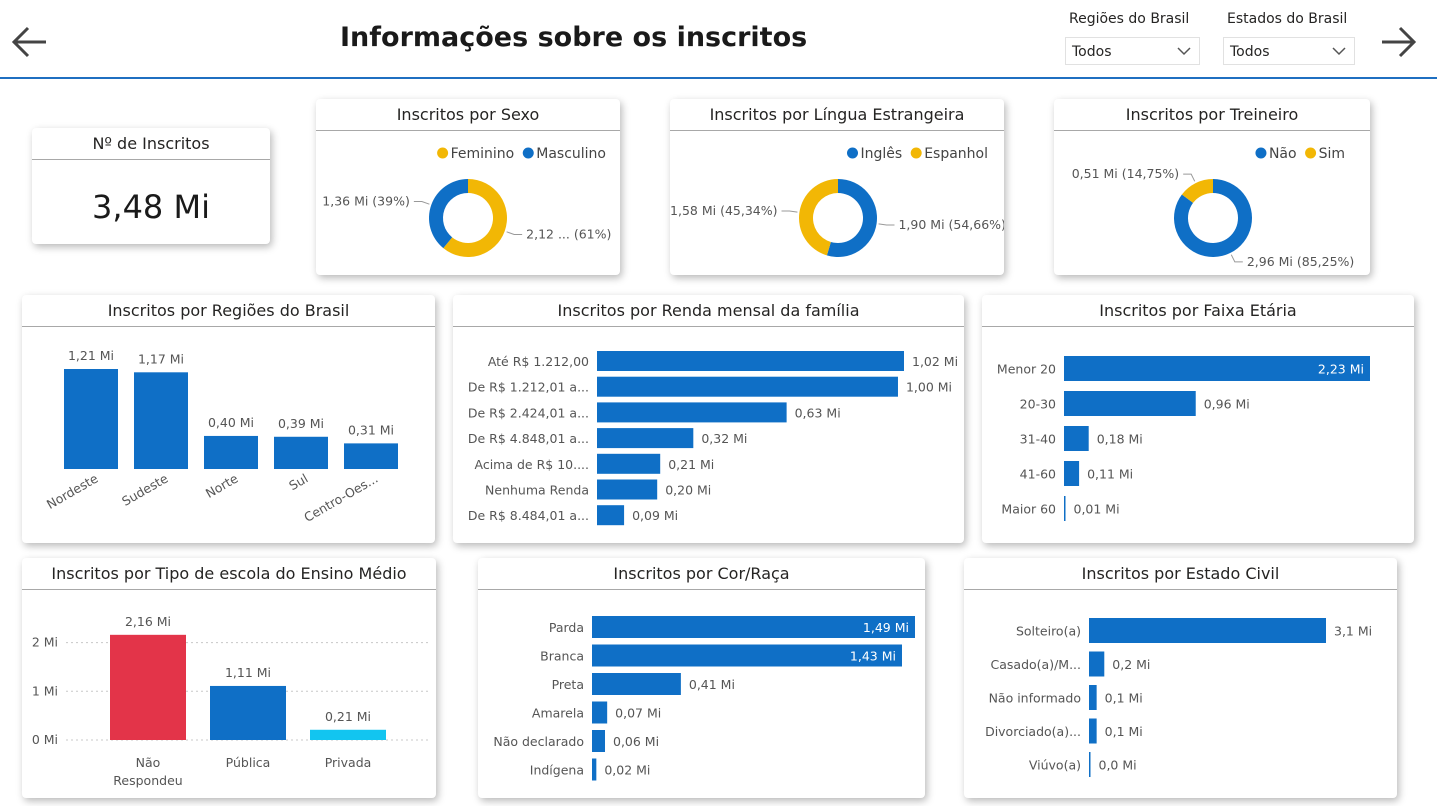 Image resolution: width=1437 pixels, height=806 pixels. Describe the element at coordinates (1090, 764) in the screenshot. I see `bar-viuvo-a` at that location.